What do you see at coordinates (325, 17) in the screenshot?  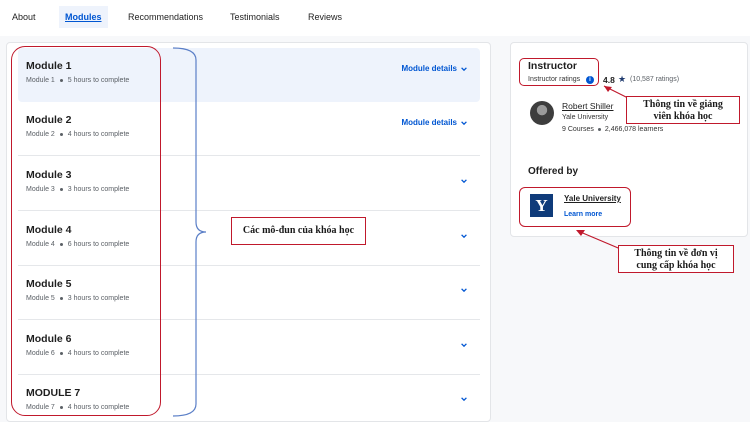 I see `tab-reviews: Reviews` at bounding box center [325, 17].